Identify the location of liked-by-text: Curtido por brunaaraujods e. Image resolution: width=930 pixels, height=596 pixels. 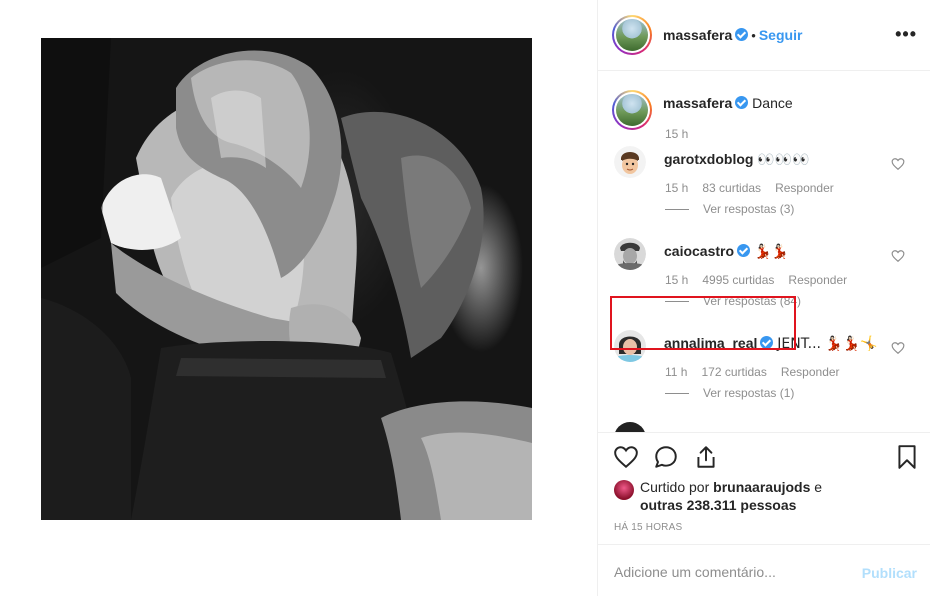
(718, 487).